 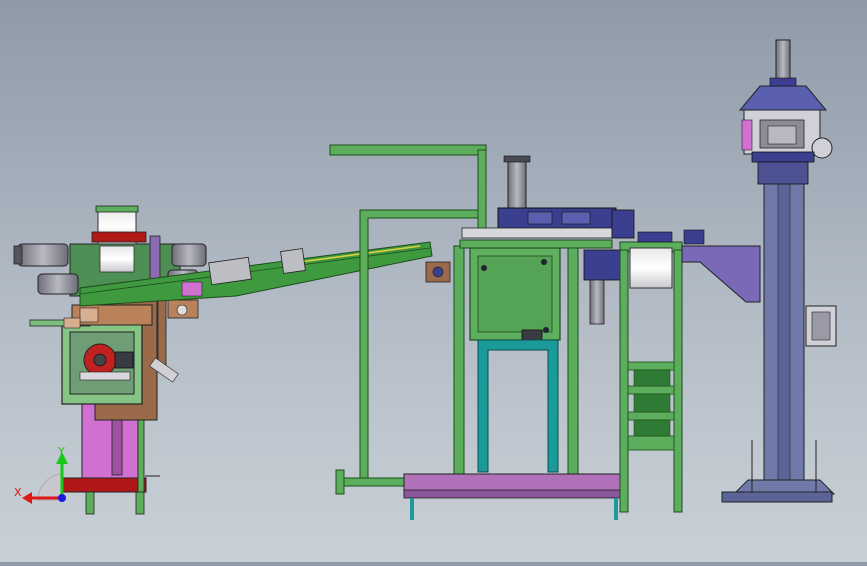 I want to click on coordinate-triad: Y X, so click(x=41, y=474).